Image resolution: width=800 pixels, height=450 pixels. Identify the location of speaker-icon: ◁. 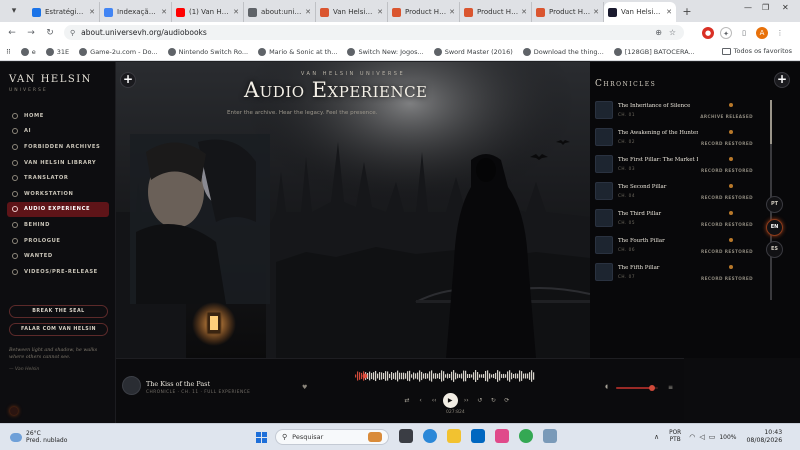
(701, 437).